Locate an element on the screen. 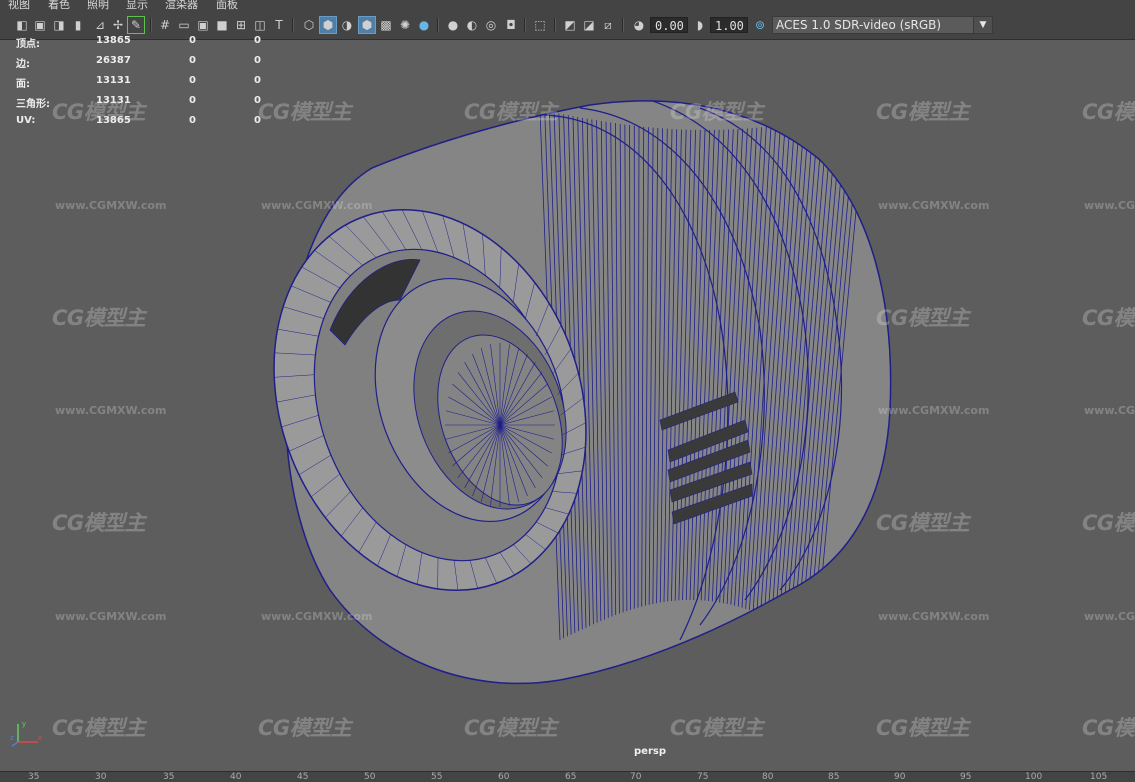 Image resolution: width=1135 pixels, height=782 pixels. menu-lighting: 照明 is located at coordinates (98, 5).